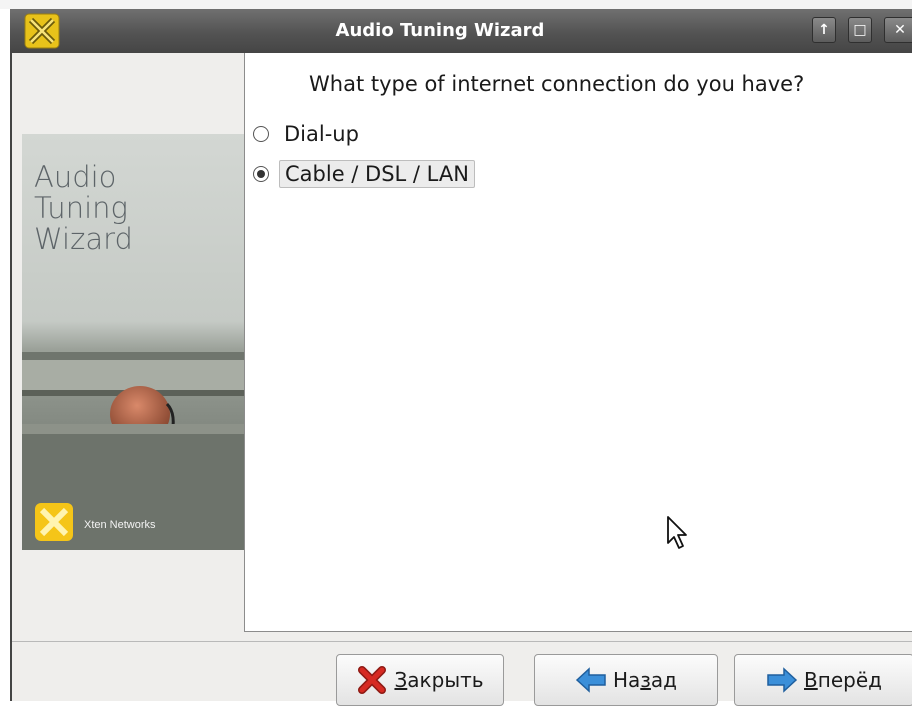 Image resolution: width=912 pixels, height=706 pixels. What do you see at coordinates (321, 134) in the screenshot?
I see `option-label: Dial-up` at bounding box center [321, 134].